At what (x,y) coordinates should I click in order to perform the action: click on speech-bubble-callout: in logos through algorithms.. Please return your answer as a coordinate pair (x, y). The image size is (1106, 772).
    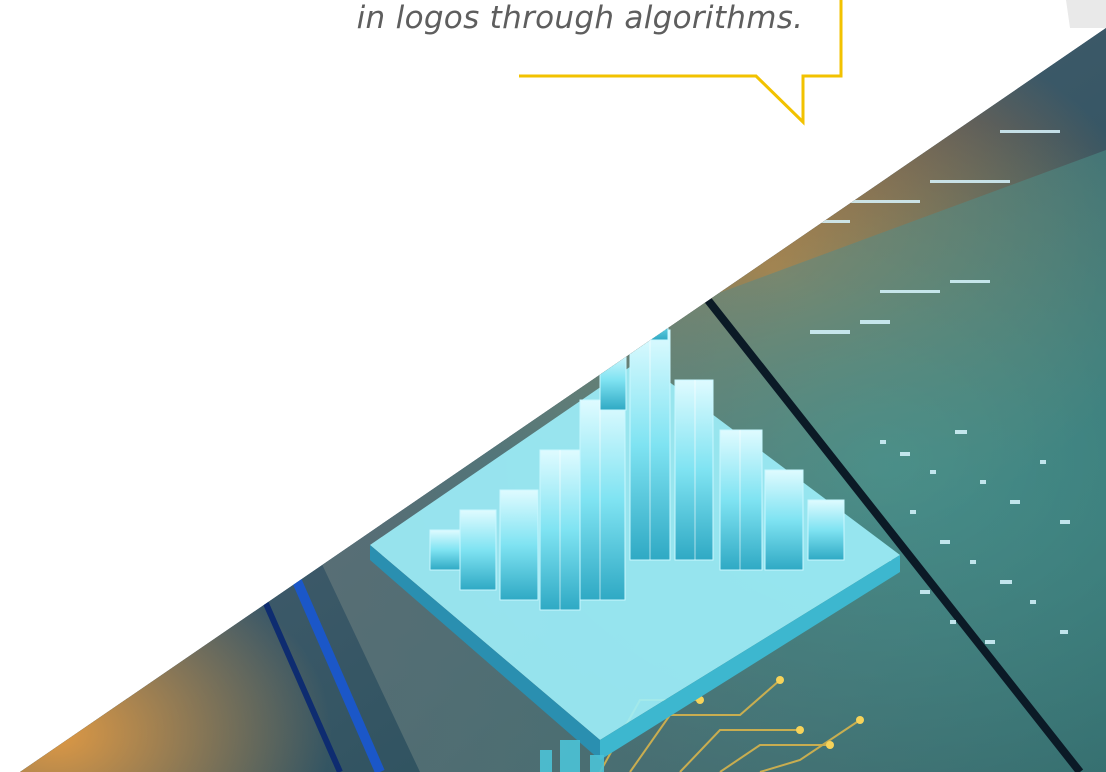
    Looking at the image, I should click on (580, 68).